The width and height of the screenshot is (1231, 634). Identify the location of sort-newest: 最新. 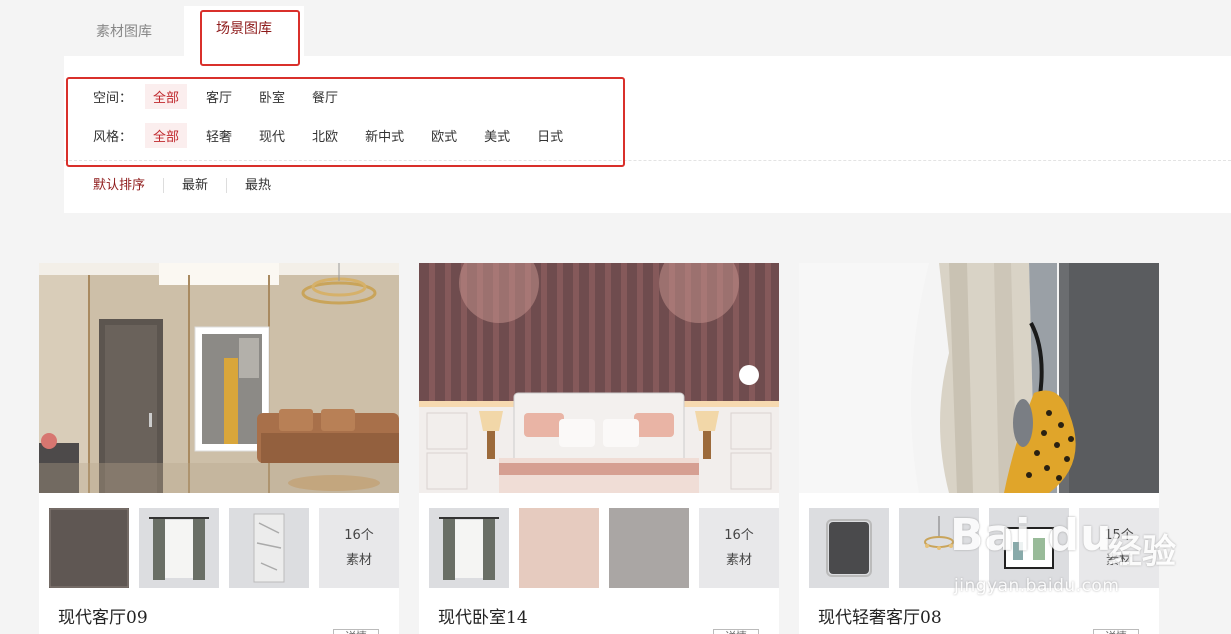
(194, 185).